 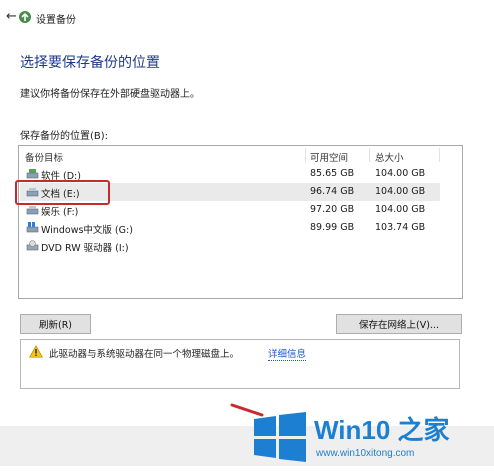 I want to click on windows-logo-icon, so click(x=280, y=437).